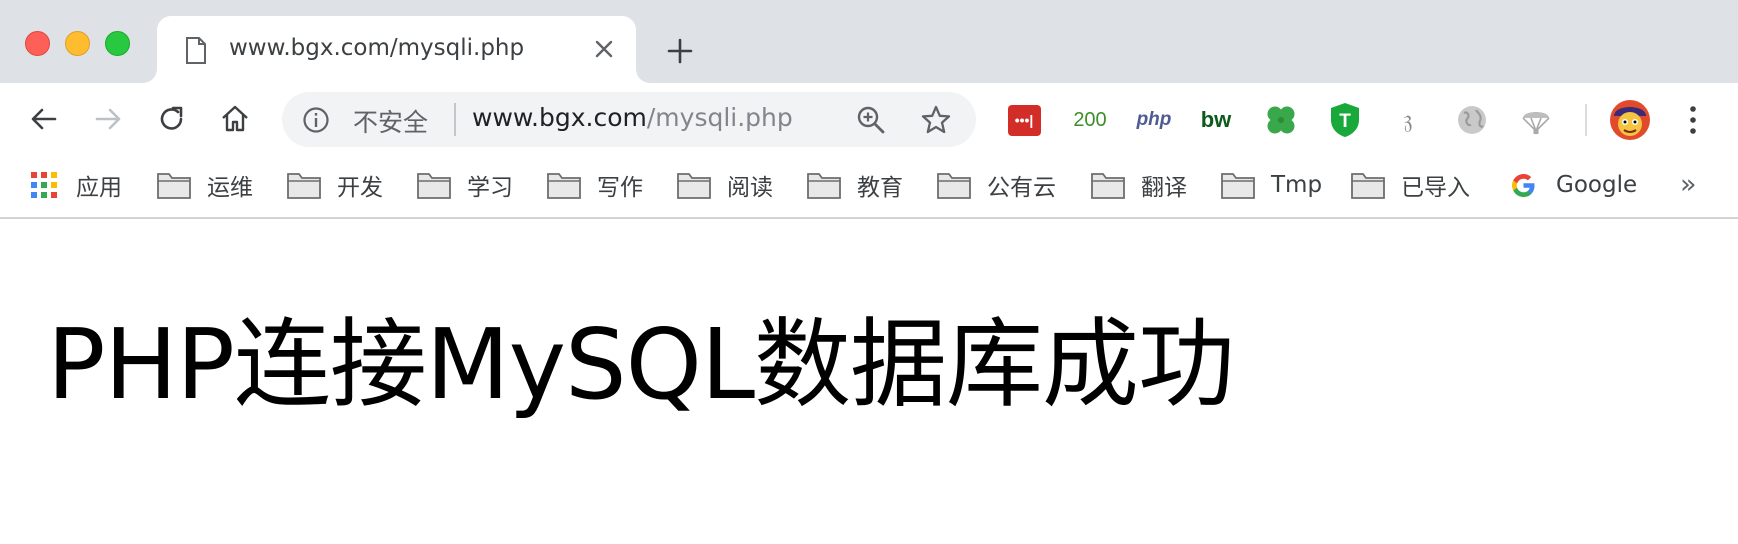  I want to click on page-icon, so click(196, 50).